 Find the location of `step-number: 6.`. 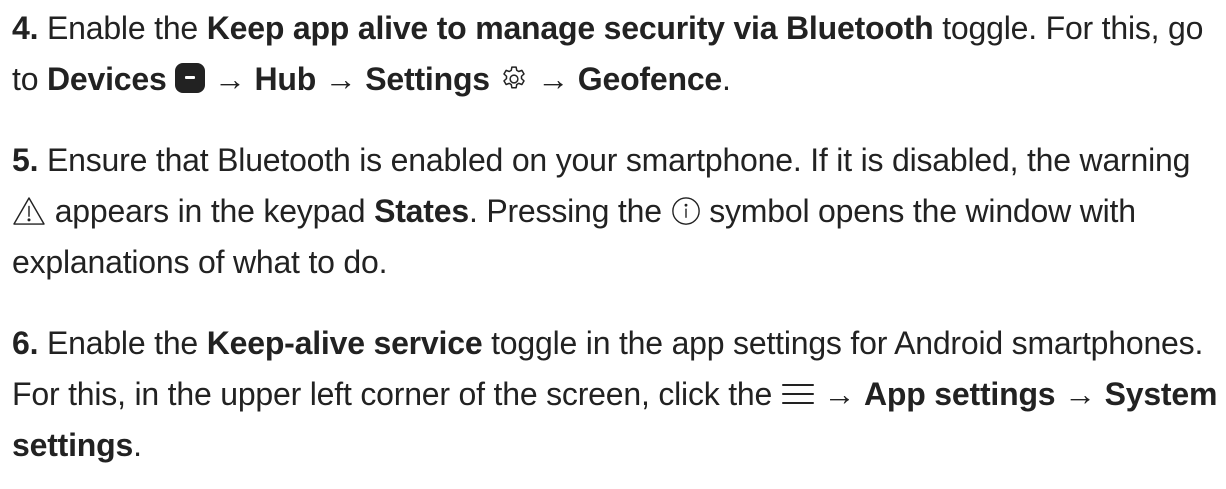

step-number: 6. is located at coordinates (25, 343).